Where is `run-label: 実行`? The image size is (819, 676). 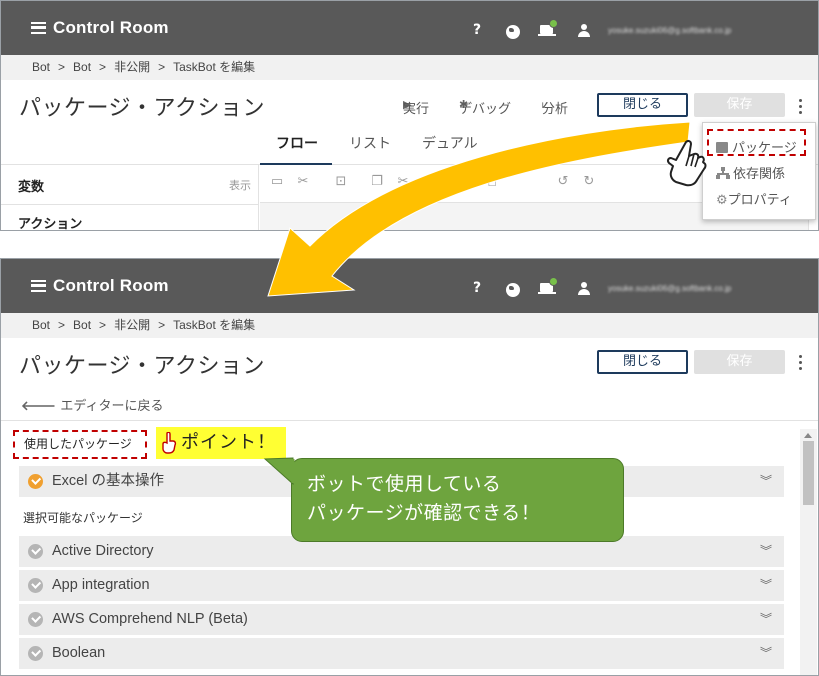
run-label: 実行 is located at coordinates (416, 109).